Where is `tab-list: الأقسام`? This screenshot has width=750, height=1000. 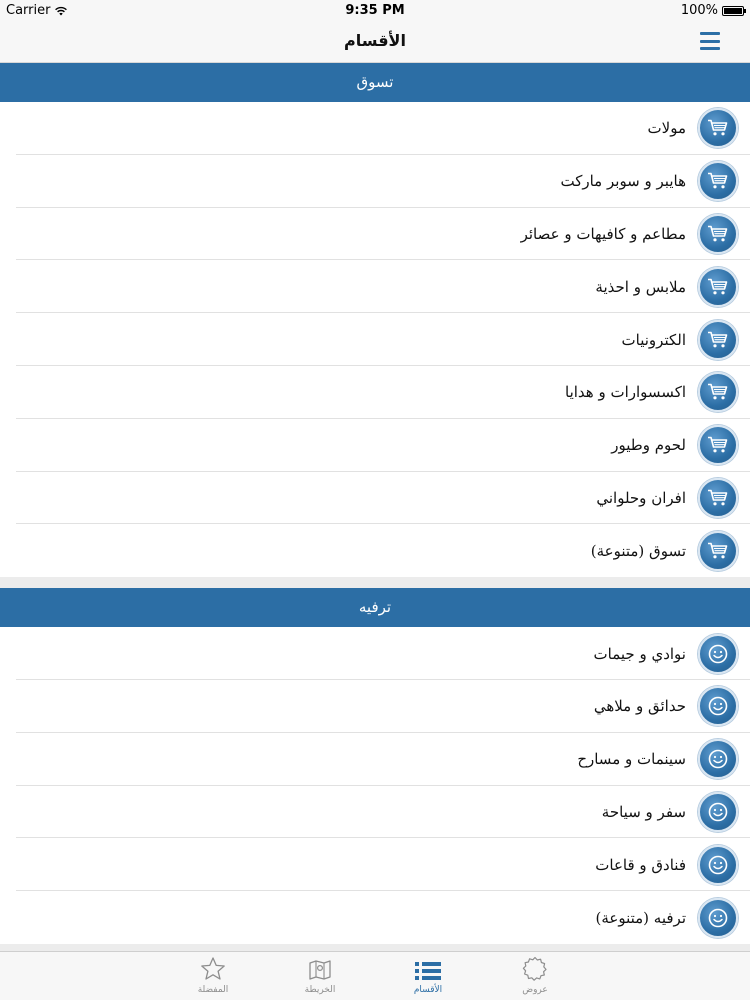
tab-list: الأقسام is located at coordinates (428, 976).